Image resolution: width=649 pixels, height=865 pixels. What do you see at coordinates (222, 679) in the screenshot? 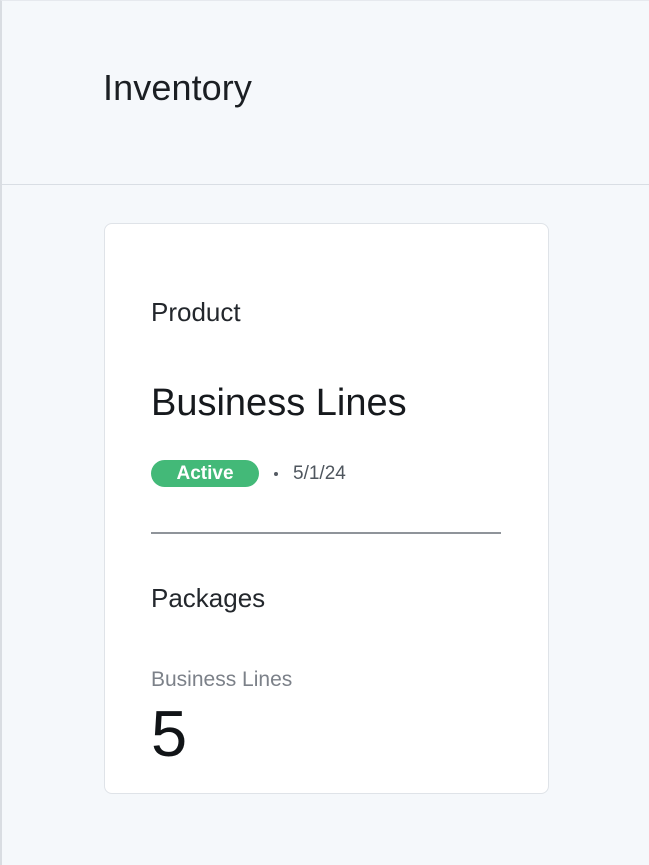
I see `business-lines-metric-label: Business Lines` at bounding box center [222, 679].